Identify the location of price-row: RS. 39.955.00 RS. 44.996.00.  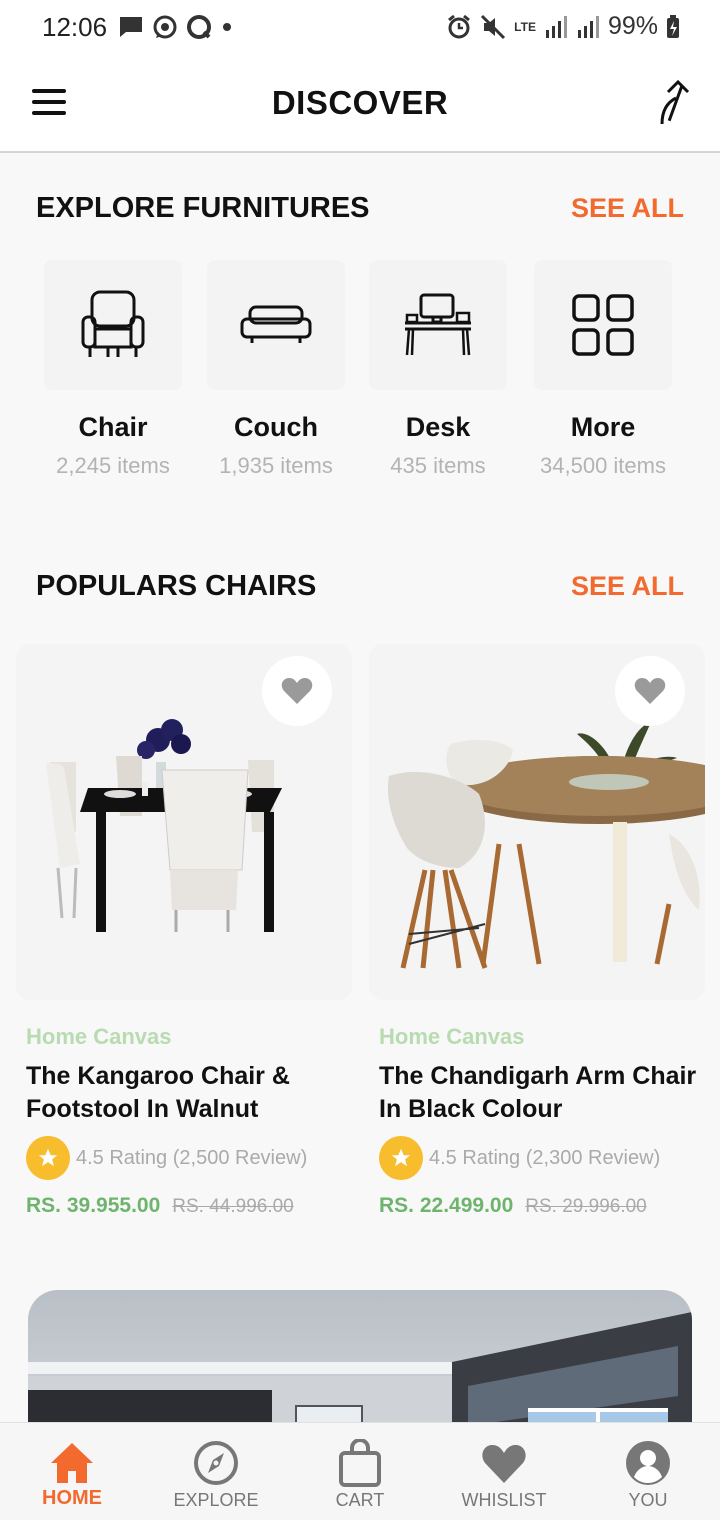
(189, 1206).